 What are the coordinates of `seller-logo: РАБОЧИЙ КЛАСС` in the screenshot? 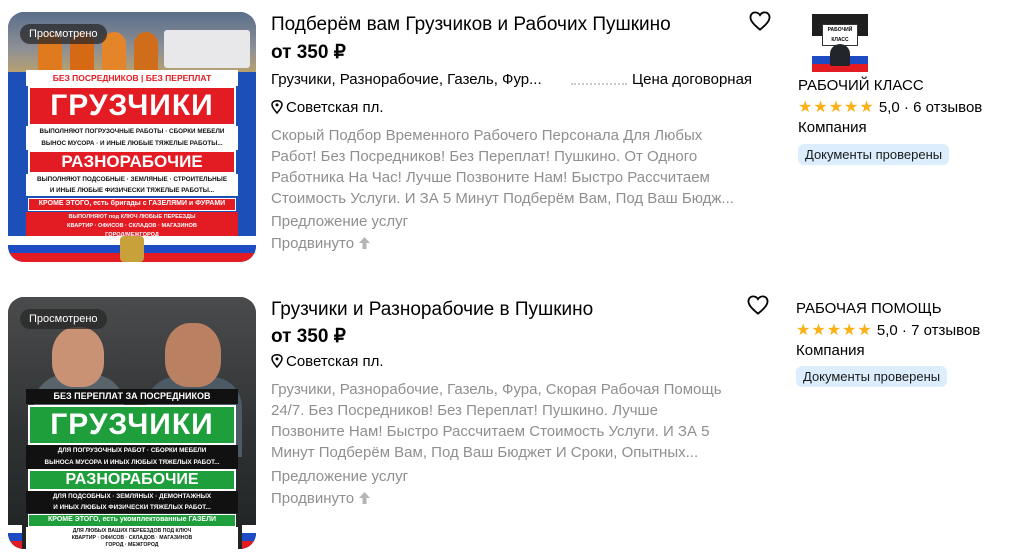 It's located at (840, 43).